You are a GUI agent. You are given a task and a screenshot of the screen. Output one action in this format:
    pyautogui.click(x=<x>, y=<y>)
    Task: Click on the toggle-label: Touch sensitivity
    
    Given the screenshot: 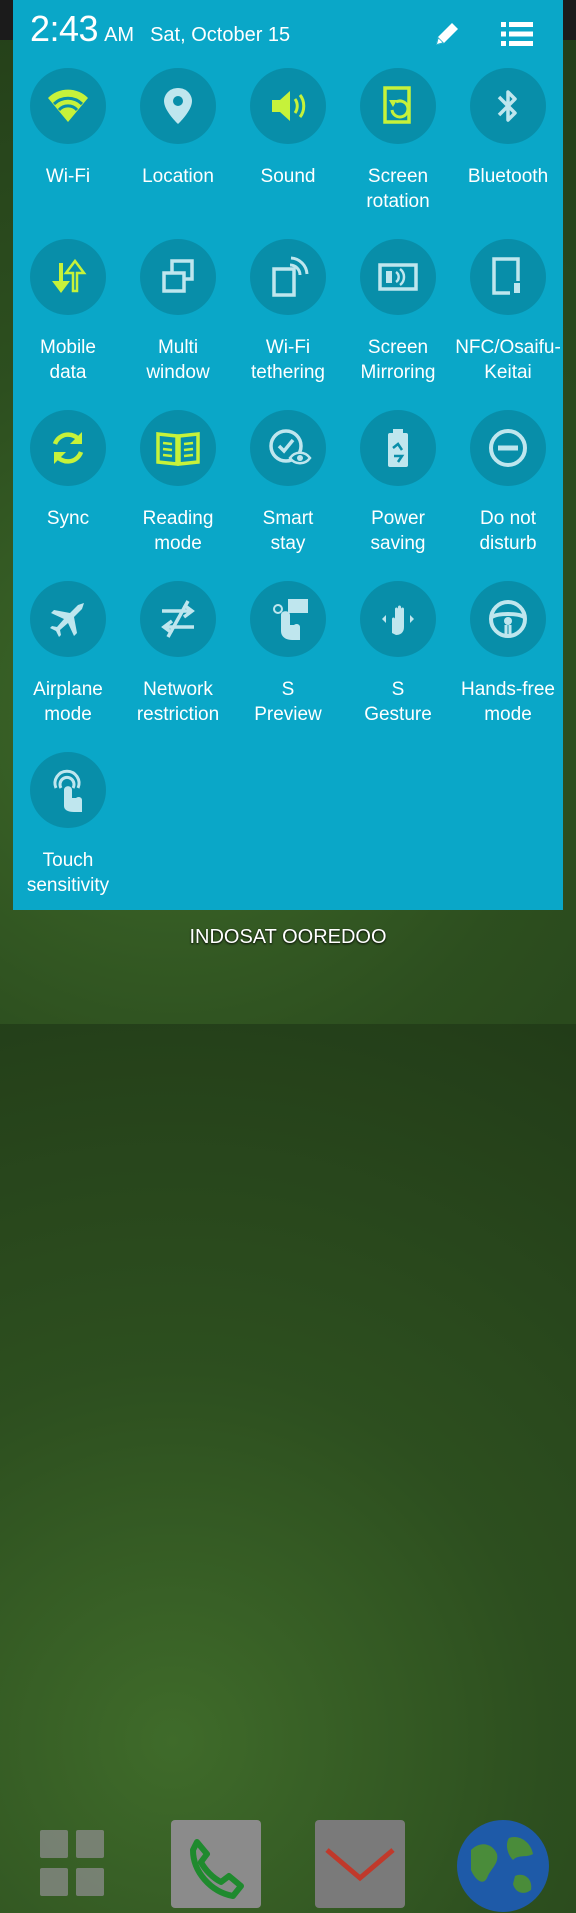 What is the action you would take?
    pyautogui.click(x=68, y=873)
    